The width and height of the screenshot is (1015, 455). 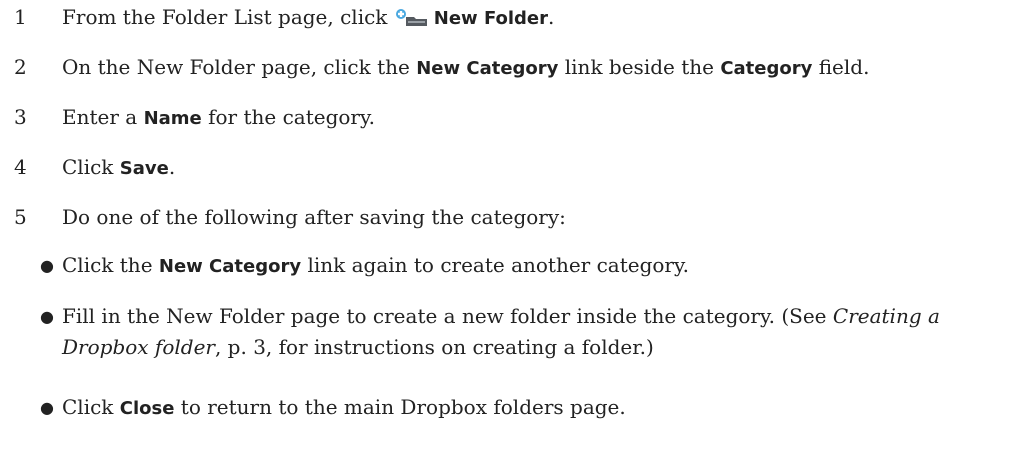 I want to click on name-label: Name, so click(x=172, y=118).